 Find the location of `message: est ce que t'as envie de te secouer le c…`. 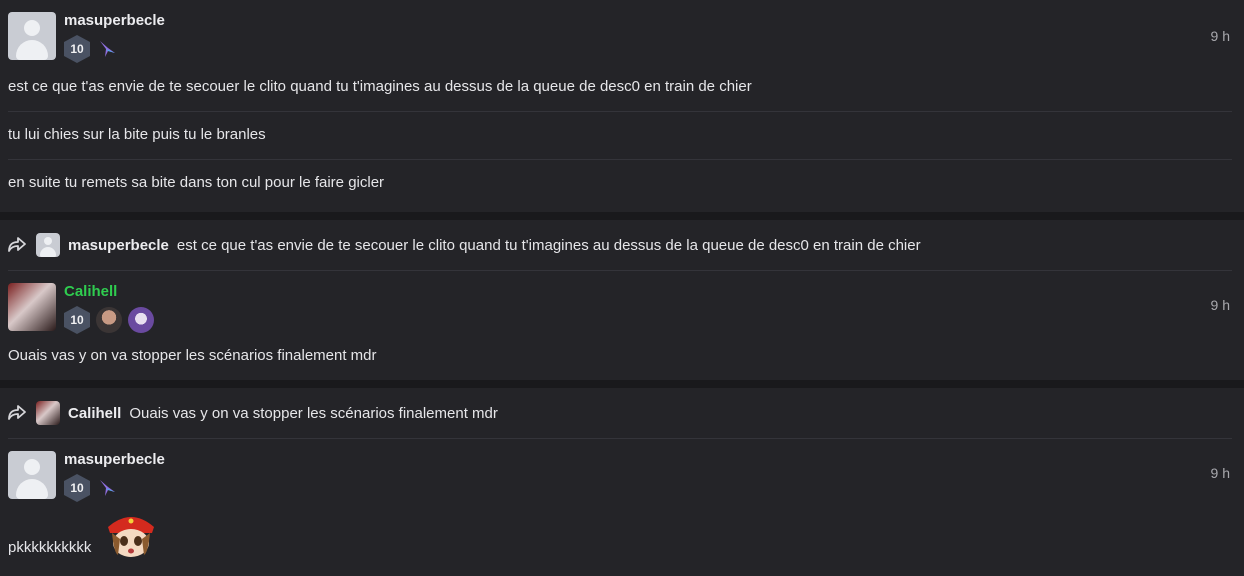

message: est ce que t'as envie de te secouer le c… is located at coordinates (620, 88).